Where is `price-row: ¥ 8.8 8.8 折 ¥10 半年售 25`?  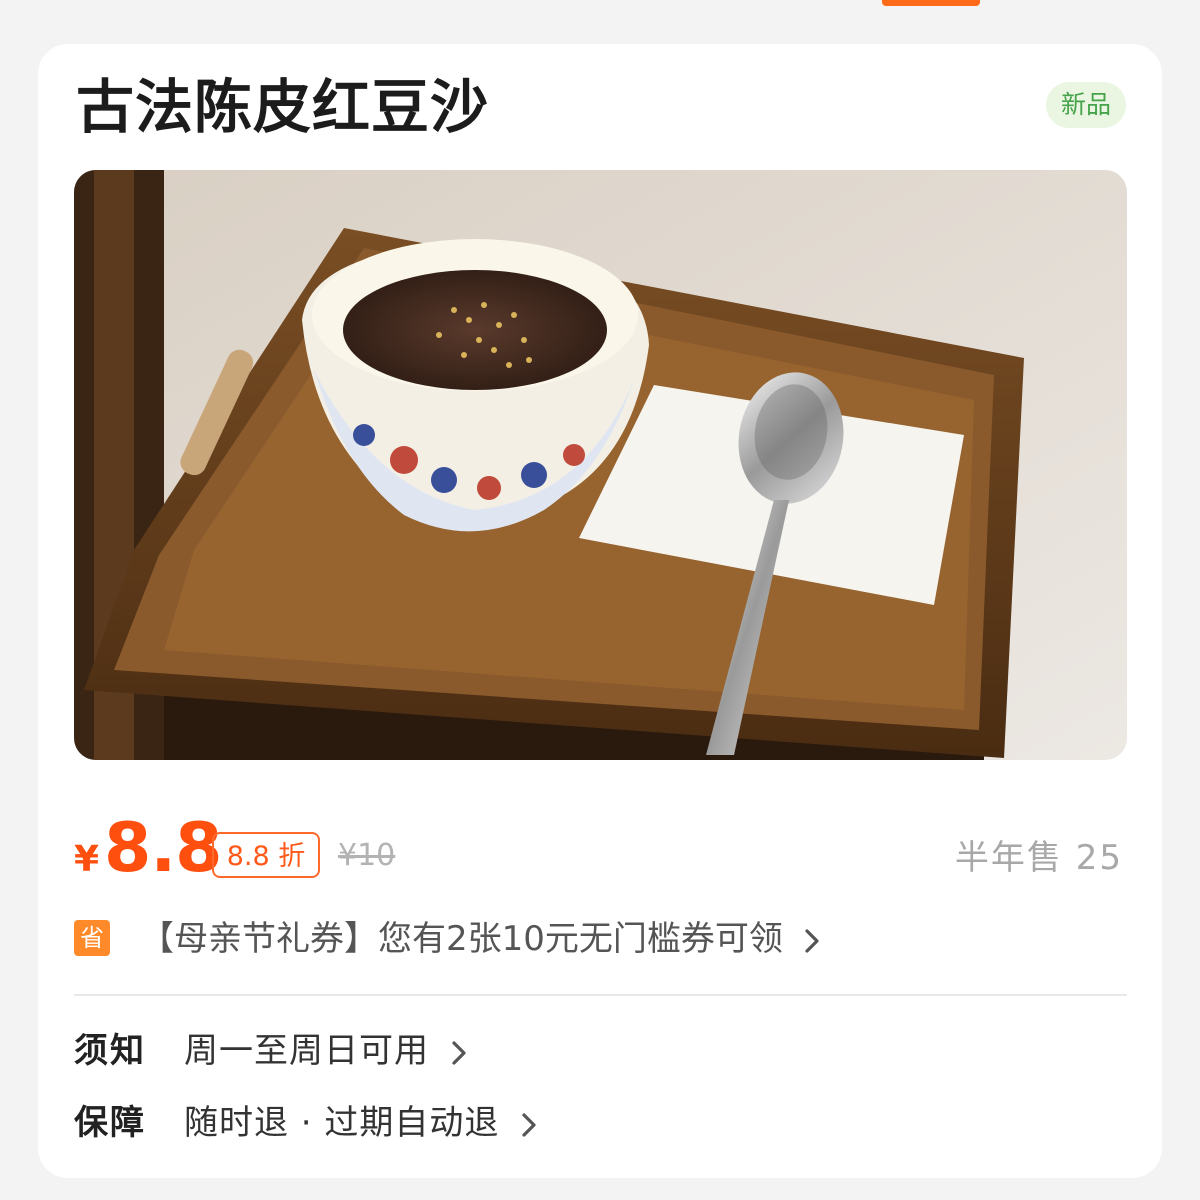 price-row: ¥ 8.8 8.8 折 ¥10 半年售 25 is located at coordinates (600, 849).